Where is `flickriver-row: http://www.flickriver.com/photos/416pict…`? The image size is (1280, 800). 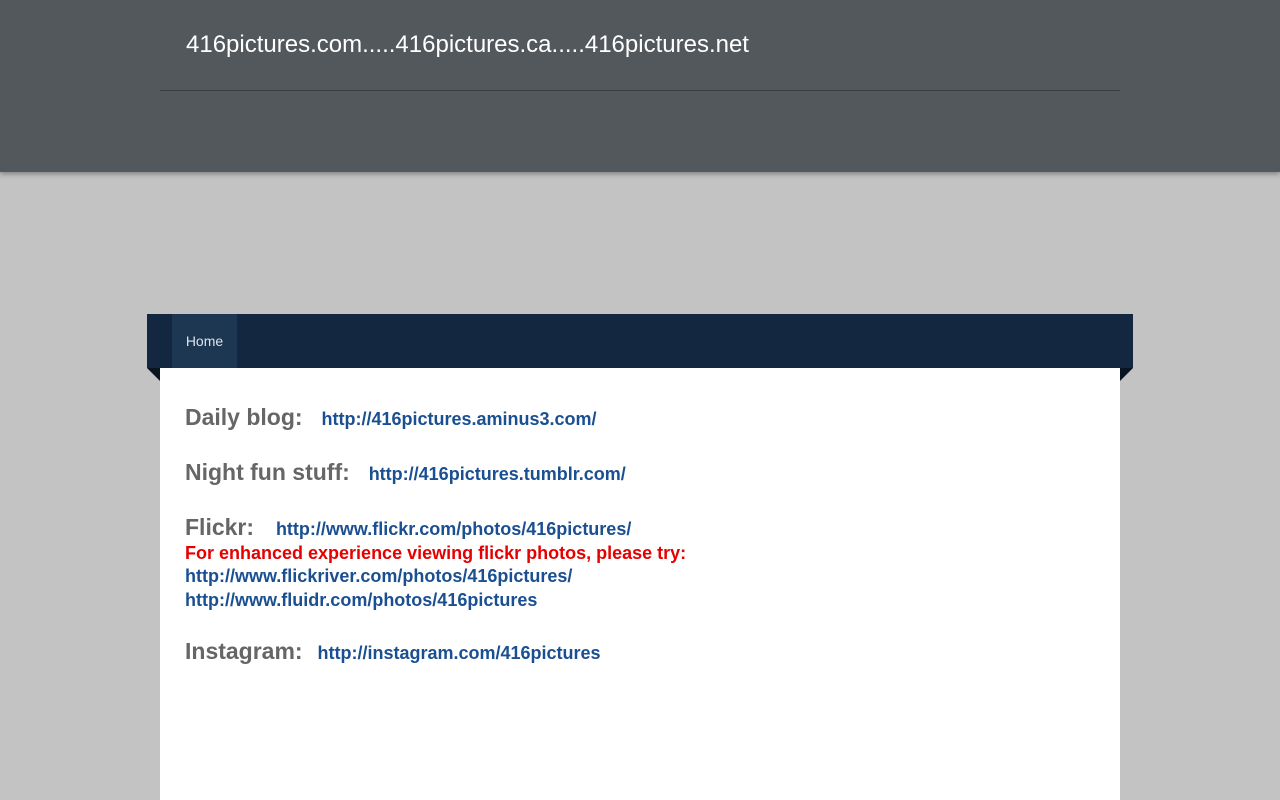
flickriver-row: http://www.flickriver.com/photos/416pict… is located at coordinates (378, 576).